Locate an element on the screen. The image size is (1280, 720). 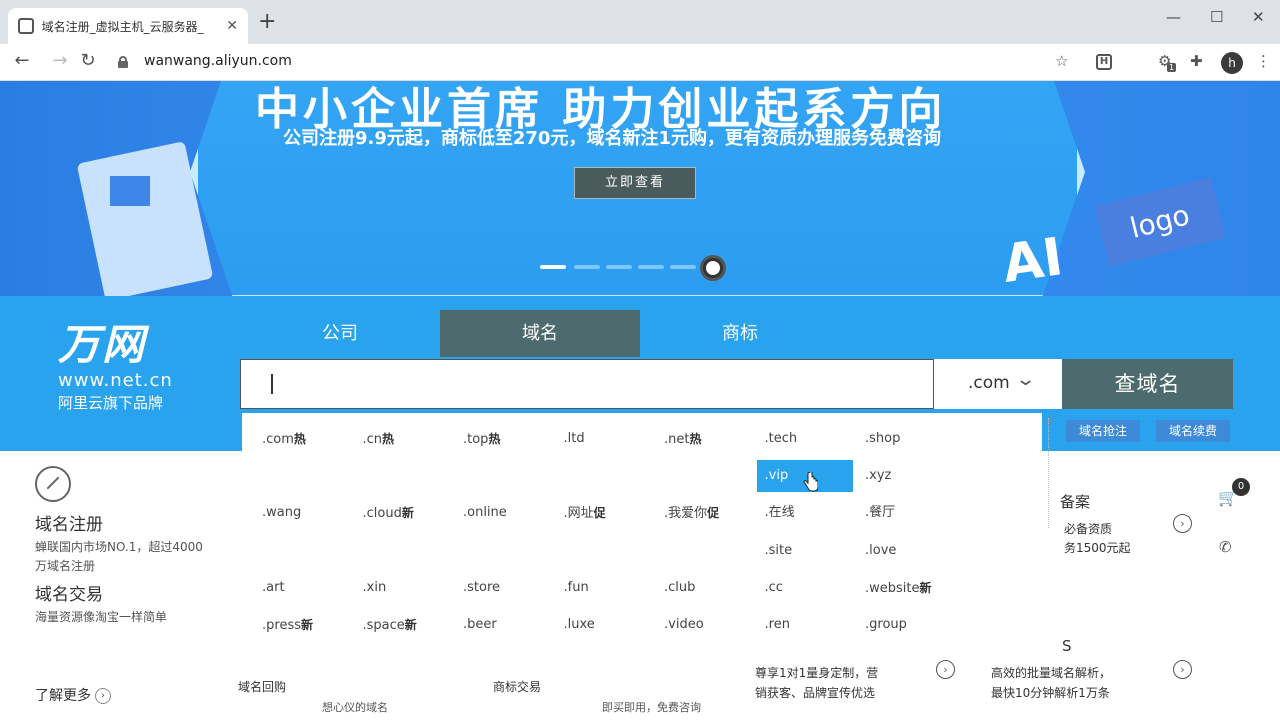
search-tab-trademark: 商标 is located at coordinates (740, 333).